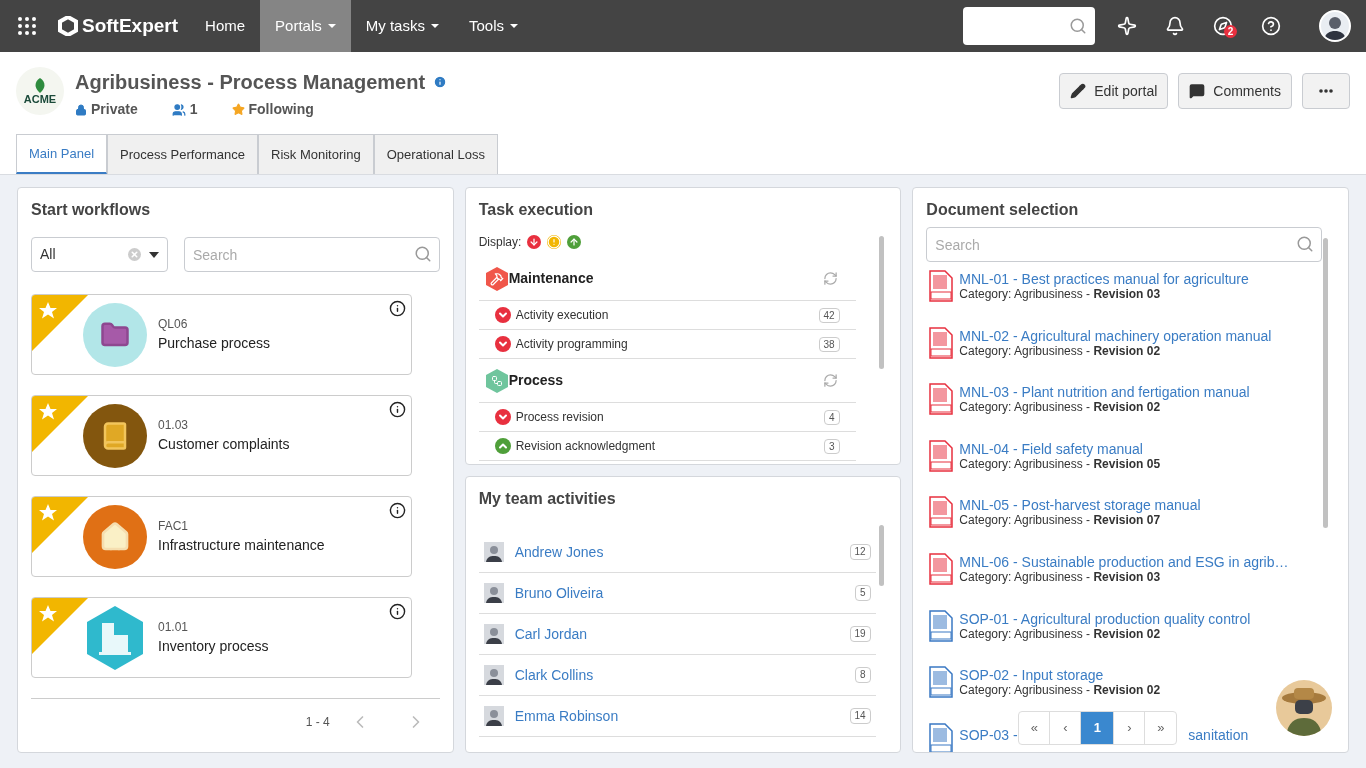 The width and height of the screenshot is (1366, 768). I want to click on brand-logo: SoftExpert, so click(118, 26).